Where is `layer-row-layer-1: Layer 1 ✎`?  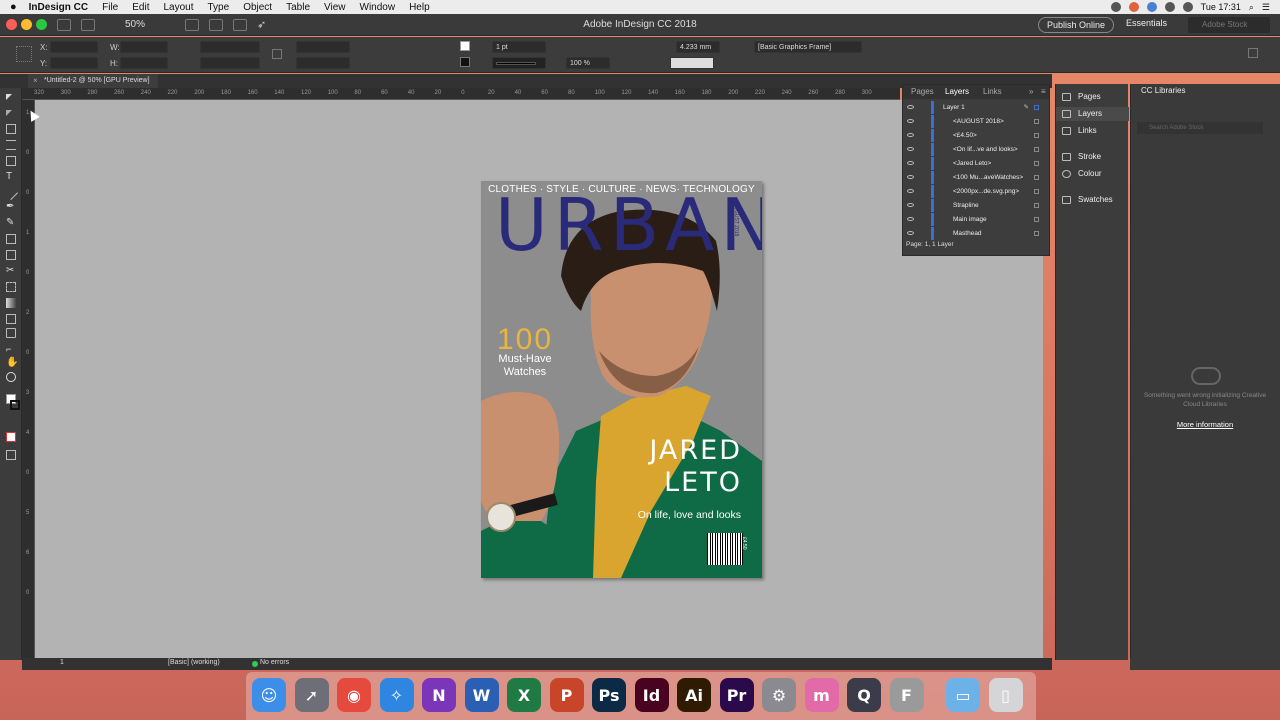 layer-row-layer-1: Layer 1 ✎ is located at coordinates (976, 107).